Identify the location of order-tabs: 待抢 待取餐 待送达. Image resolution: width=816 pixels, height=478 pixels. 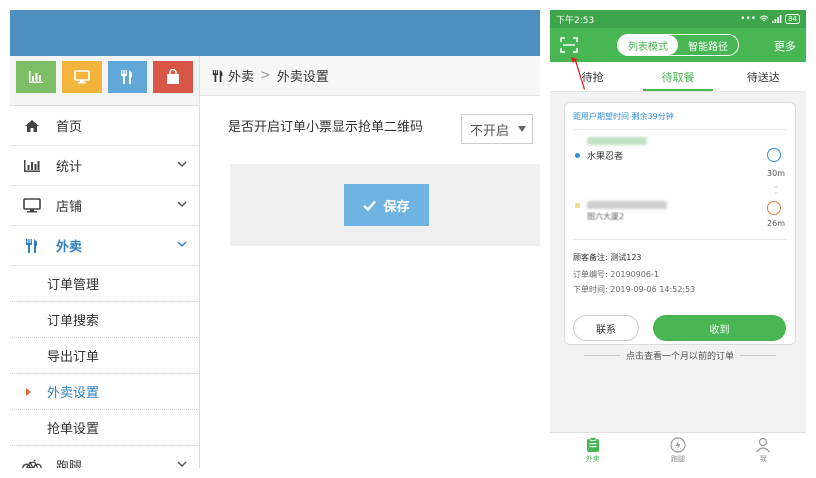
(678, 77).